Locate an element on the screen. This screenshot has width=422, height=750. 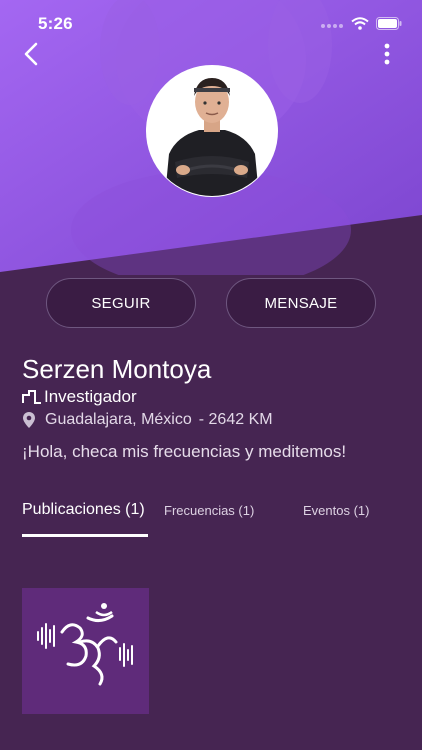
tab-publicaciones: Publicaciones (1) is located at coordinates (85, 510).